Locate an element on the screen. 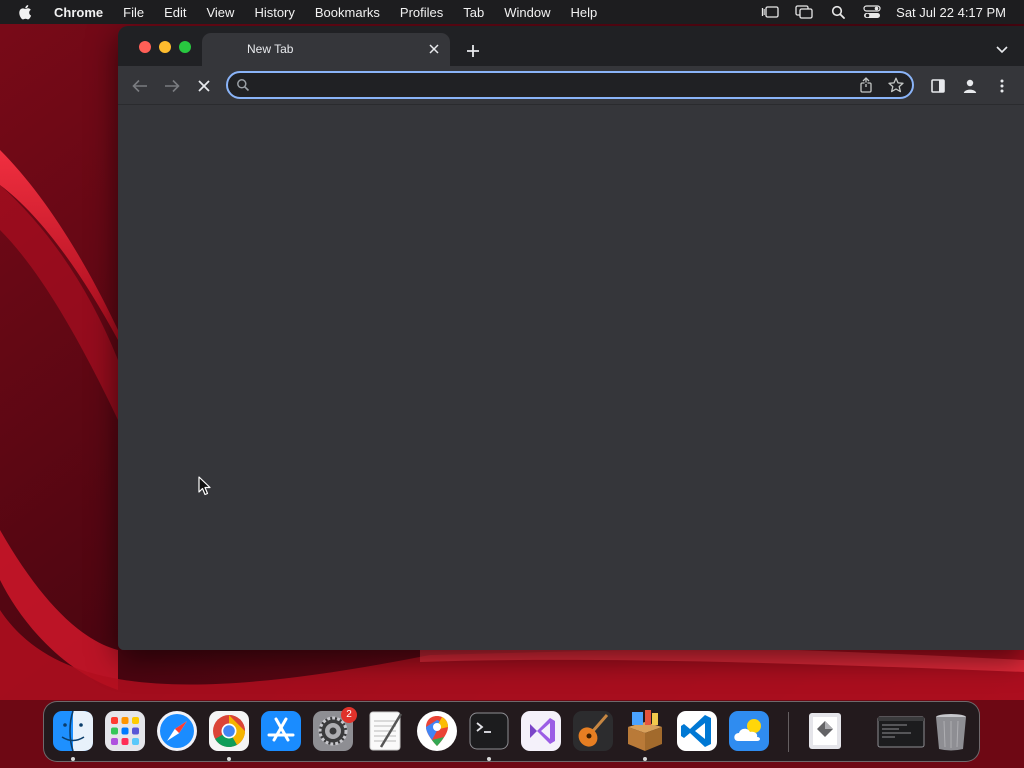 The width and height of the screenshot is (1024, 768). textedit-icon is located at coordinates (386, 731).